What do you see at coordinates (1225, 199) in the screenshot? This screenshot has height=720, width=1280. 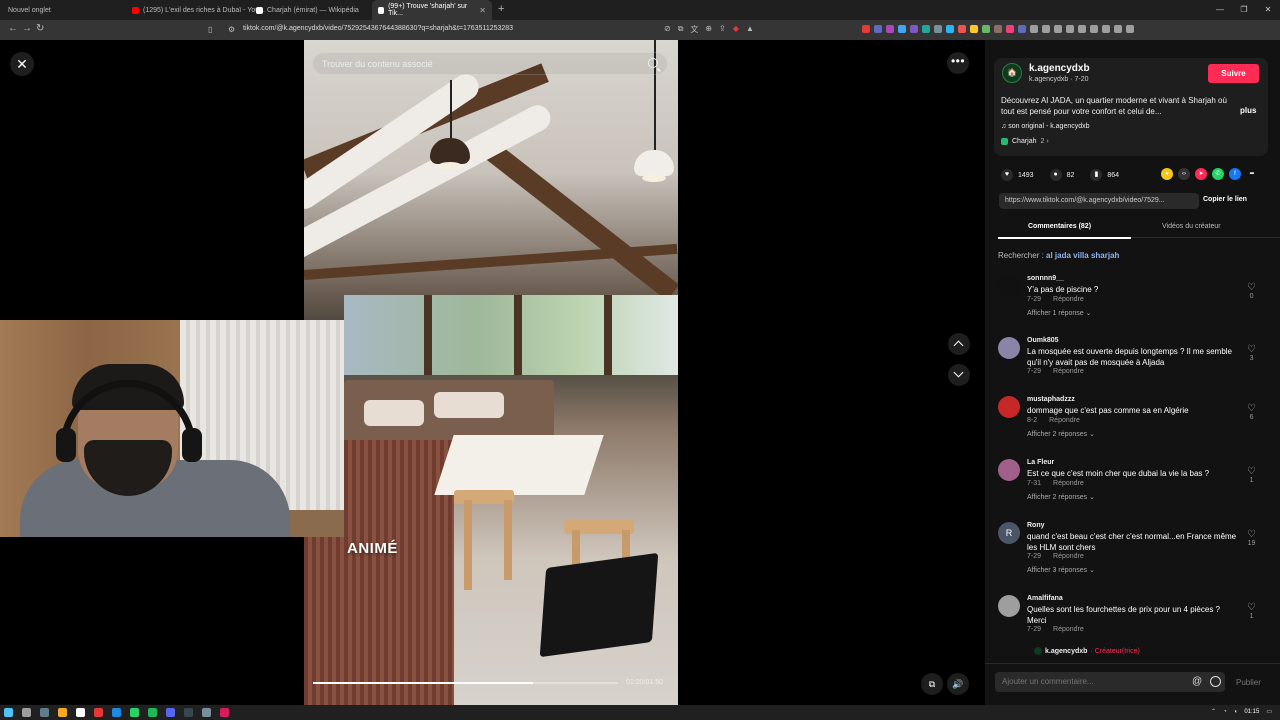 I see `copy-link-button: Copier le lien` at bounding box center [1225, 199].